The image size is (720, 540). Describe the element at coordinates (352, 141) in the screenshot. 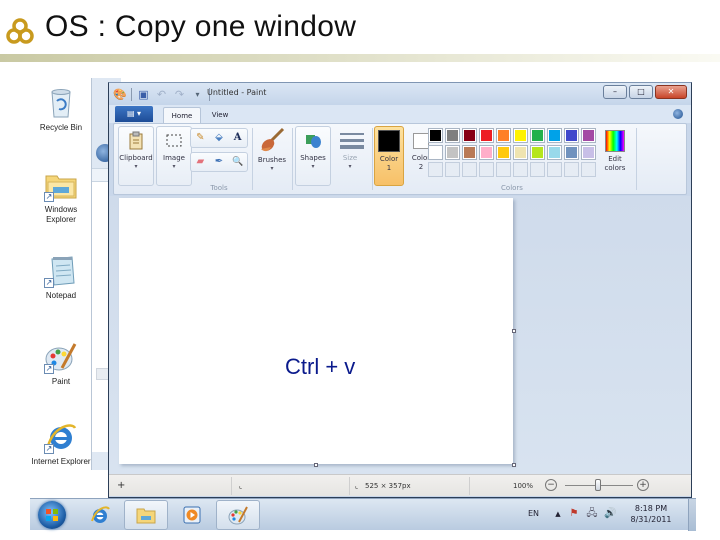

I see `line-size-icon` at that location.